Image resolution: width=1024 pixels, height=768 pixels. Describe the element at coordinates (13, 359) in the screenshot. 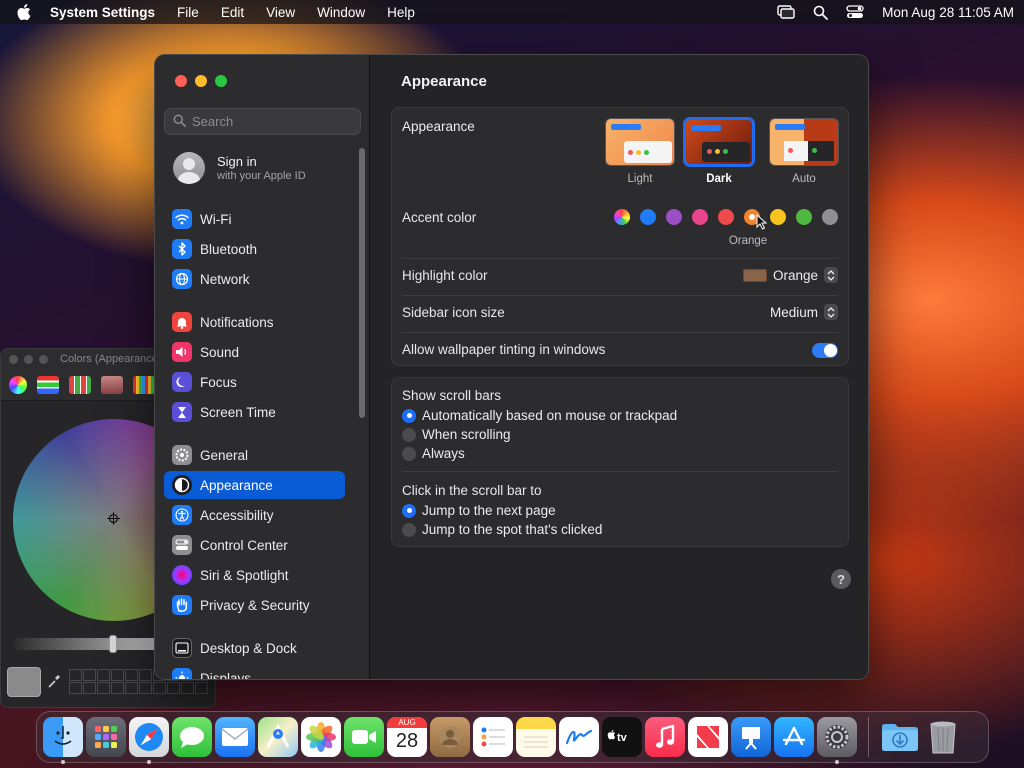

I see `colors-close-dot` at that location.